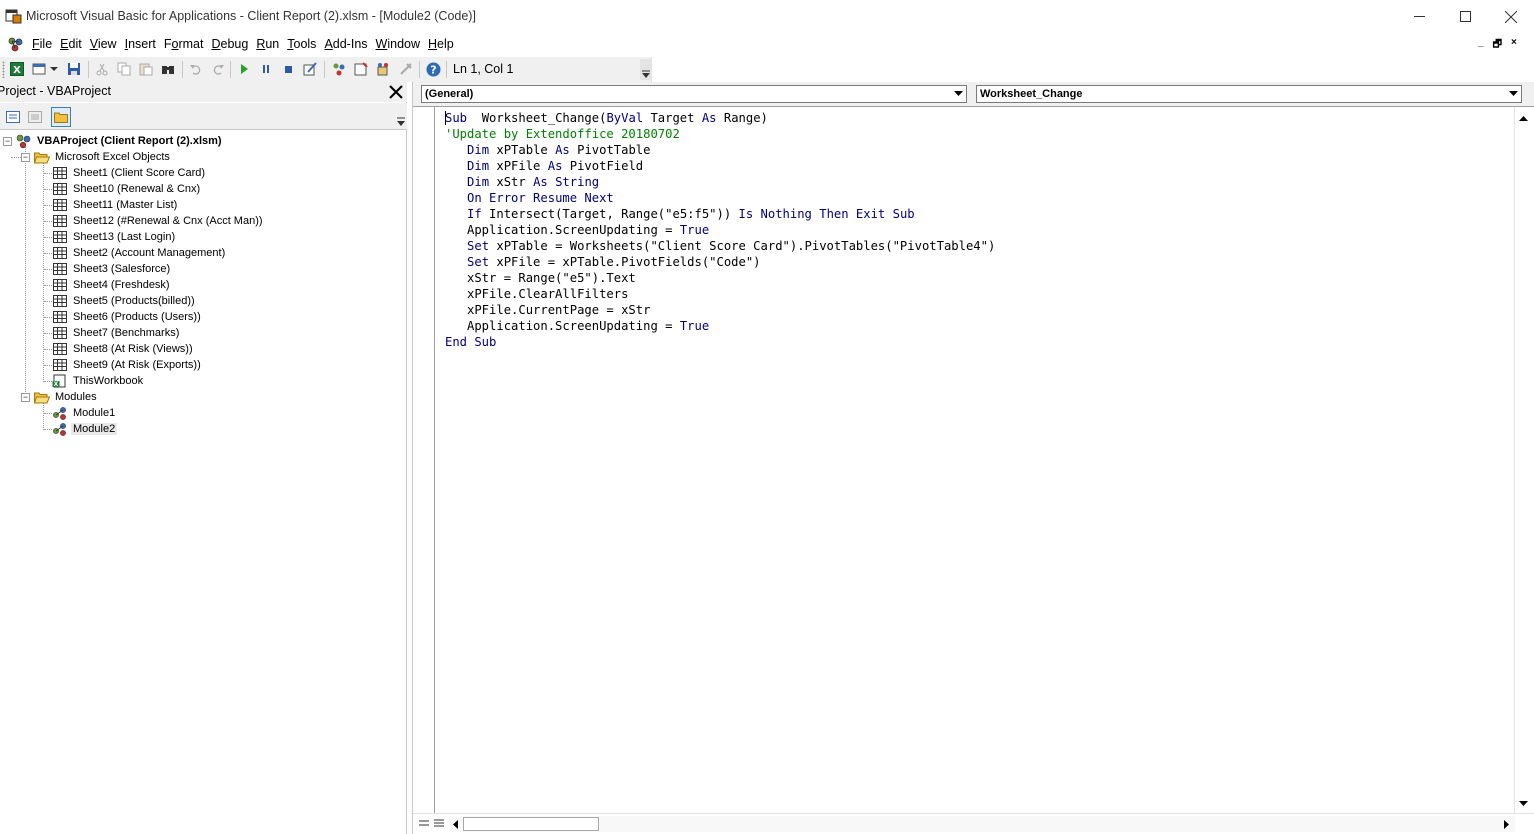 Image resolution: width=1534 pixels, height=834 pixels. Describe the element at coordinates (694, 94) in the screenshot. I see `object-combo: (General)` at that location.